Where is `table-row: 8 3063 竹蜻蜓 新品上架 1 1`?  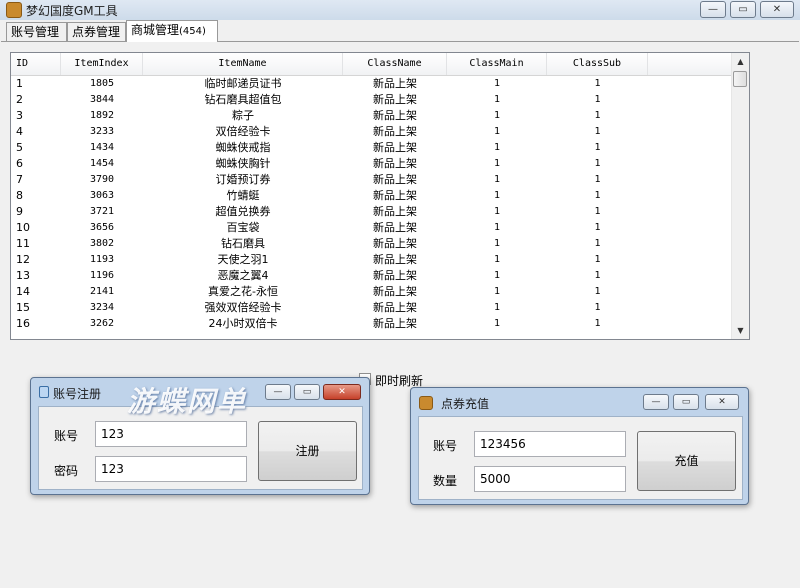
table-row: 8 3063 竹蜻蜓 新品上架 1 1 is located at coordinates (371, 196).